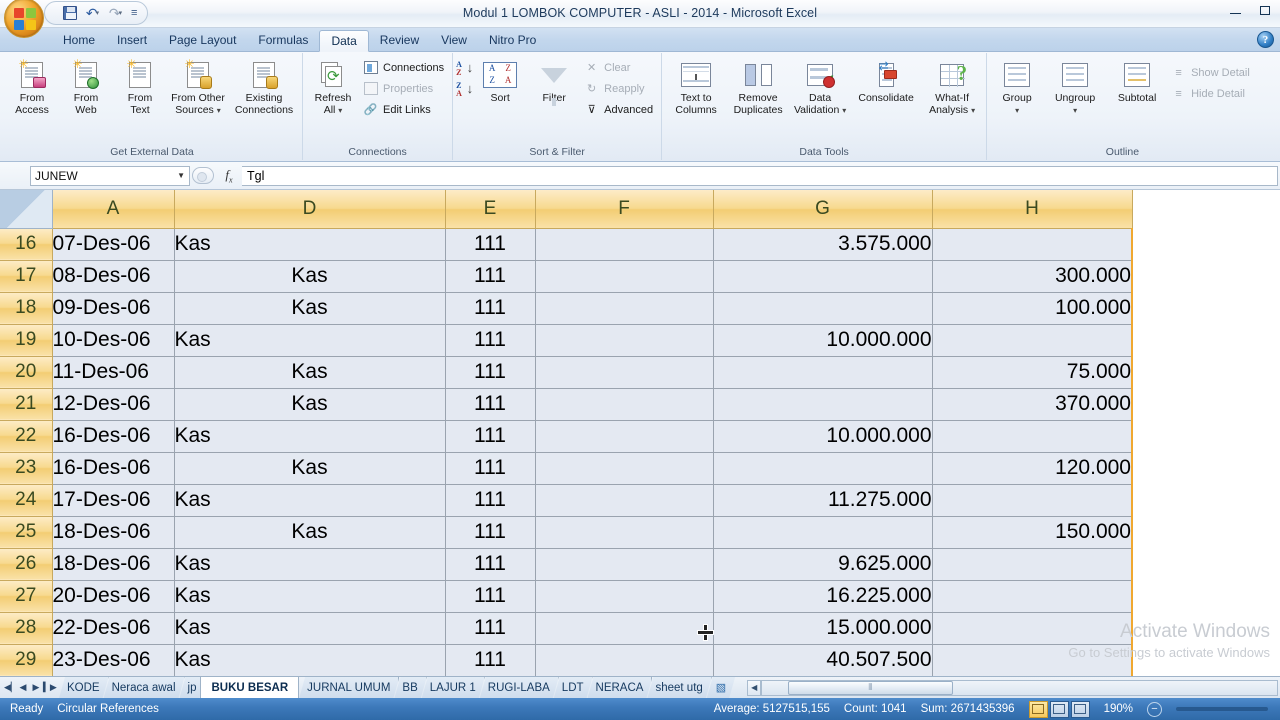  Describe the element at coordinates (871, 687) in the screenshot. I see `hscroll-thumb: ⦀` at that location.